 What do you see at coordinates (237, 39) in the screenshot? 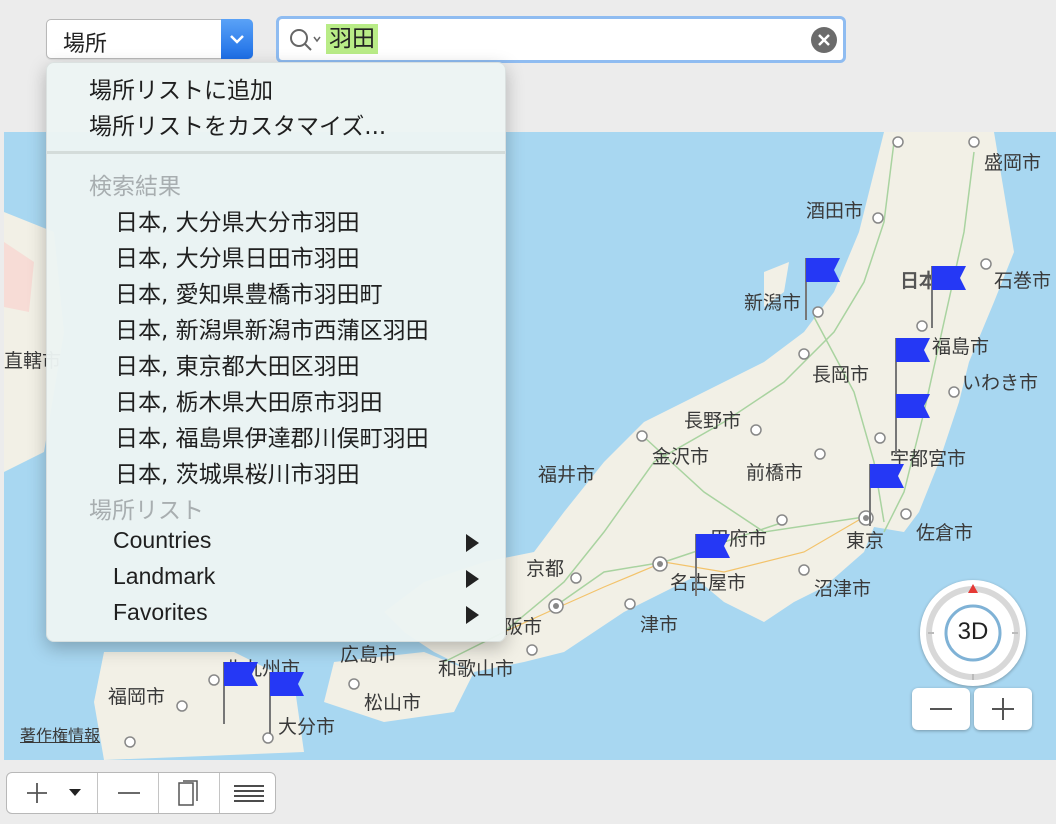
I see `chevron-down-icon` at bounding box center [237, 39].